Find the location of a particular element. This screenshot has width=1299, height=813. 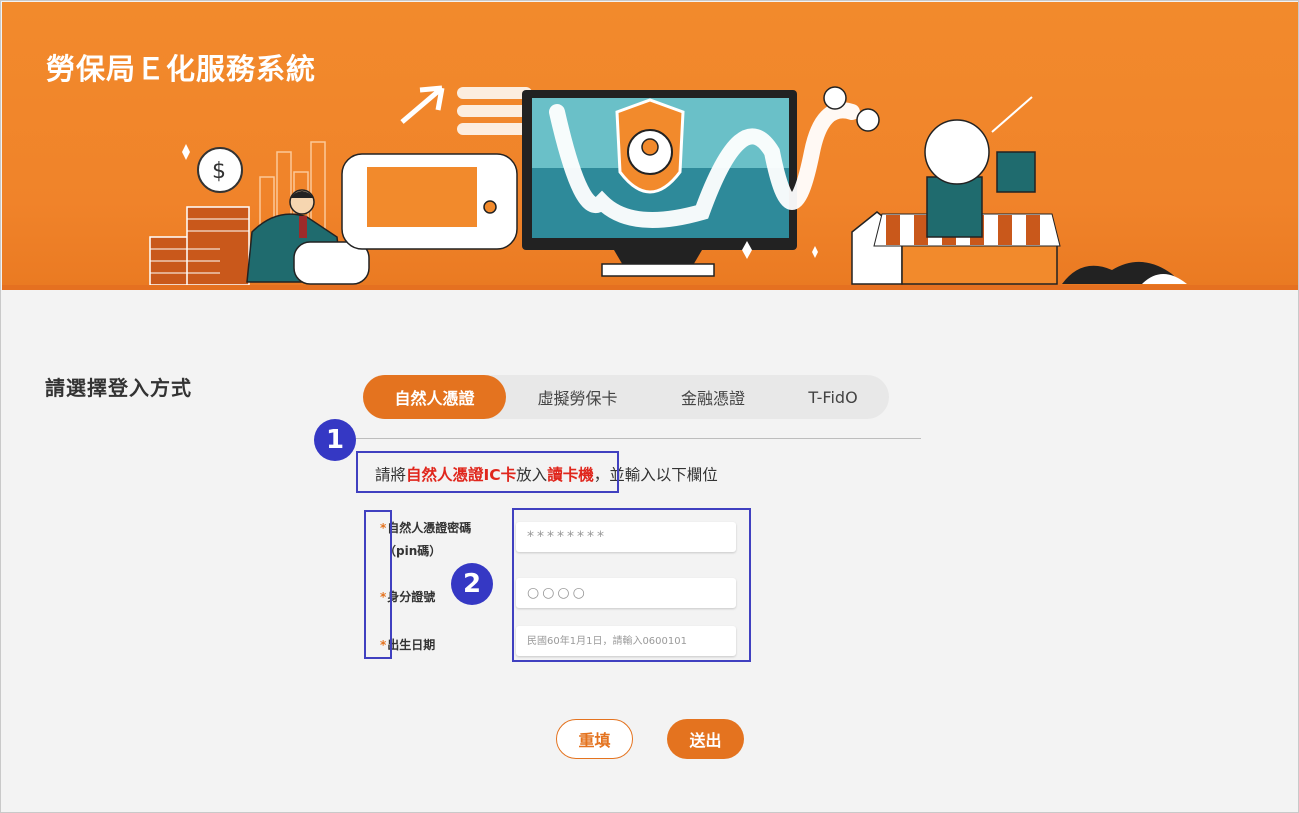

banner-bottom-stripe is located at coordinates (650, 287).